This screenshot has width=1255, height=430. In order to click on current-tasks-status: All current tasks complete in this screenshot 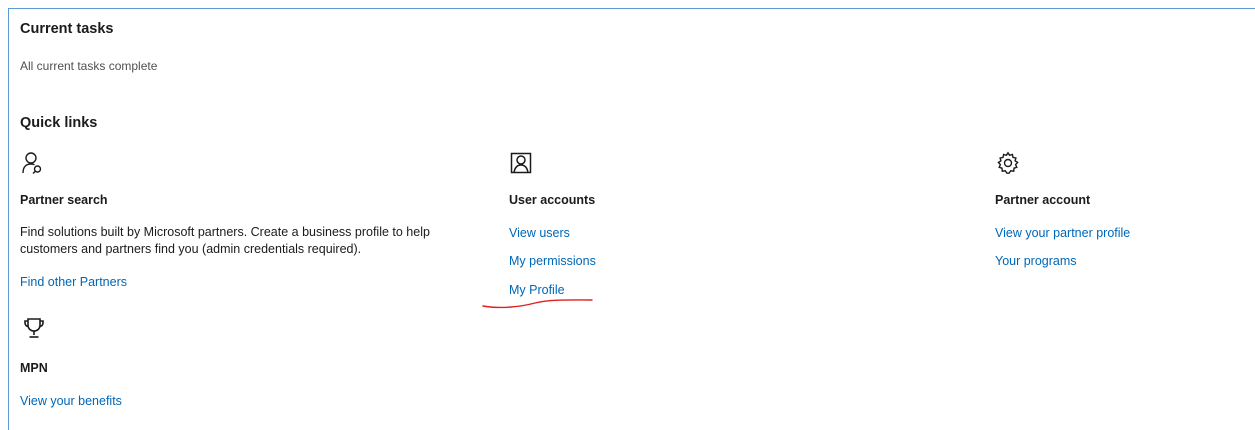, I will do `click(89, 66)`.